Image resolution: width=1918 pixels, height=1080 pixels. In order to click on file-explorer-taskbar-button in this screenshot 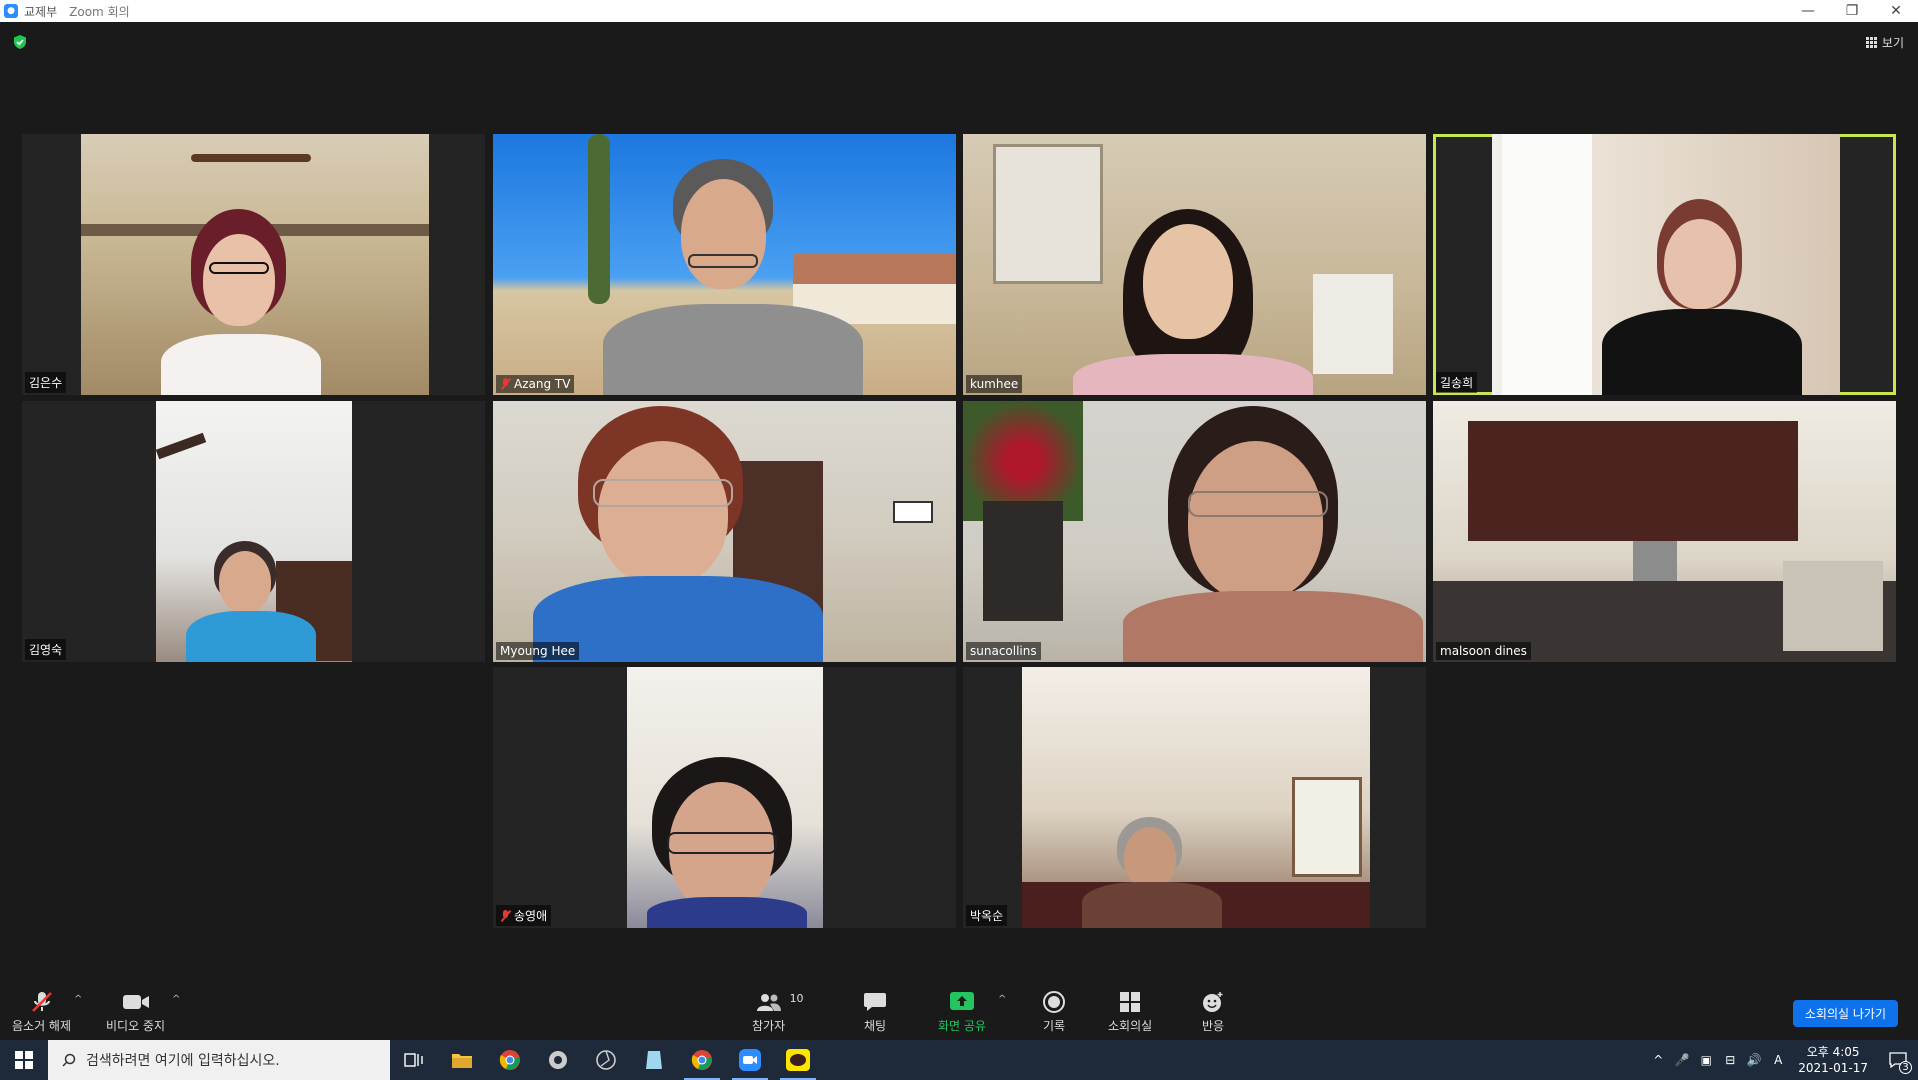, I will do `click(462, 1060)`.